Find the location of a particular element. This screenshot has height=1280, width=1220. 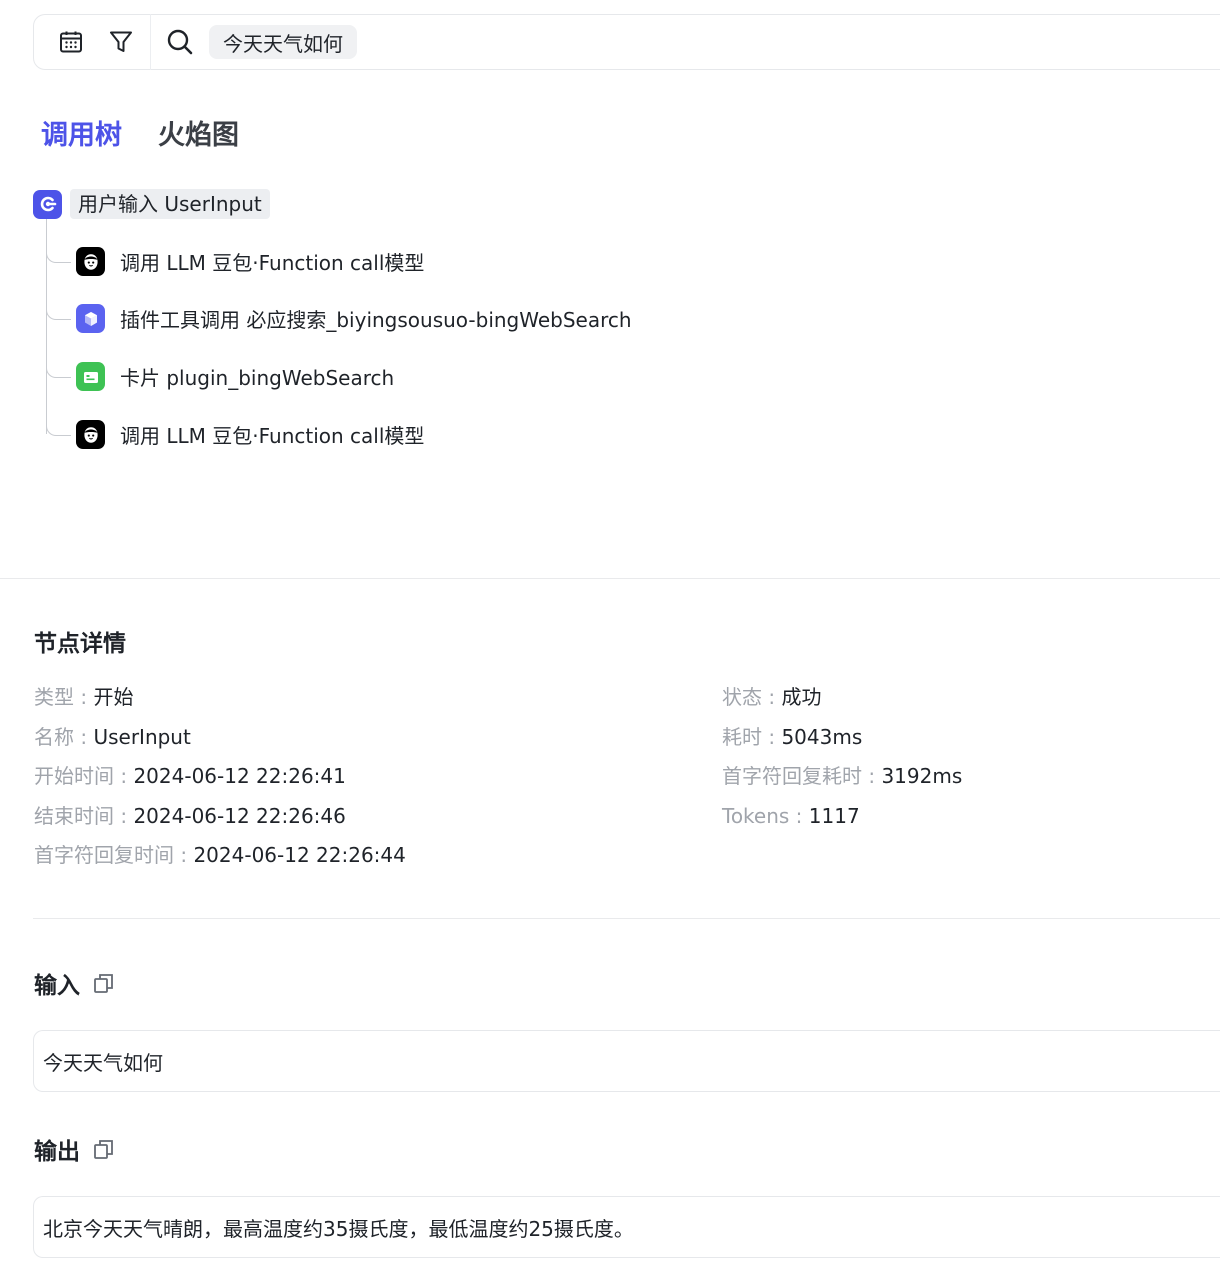

detail-name: 名称 : UserInput is located at coordinates (112, 737).